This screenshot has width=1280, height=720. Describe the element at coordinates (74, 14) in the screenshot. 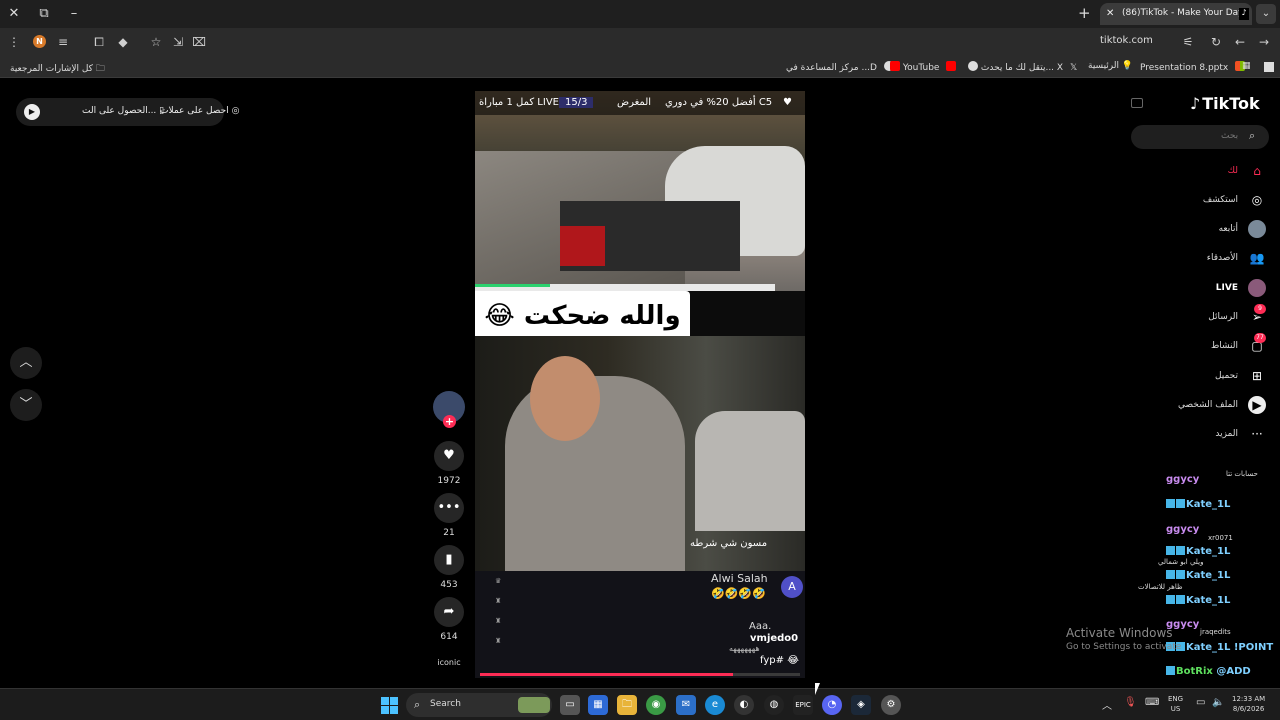

I see `minimize-window-icon: –` at that location.